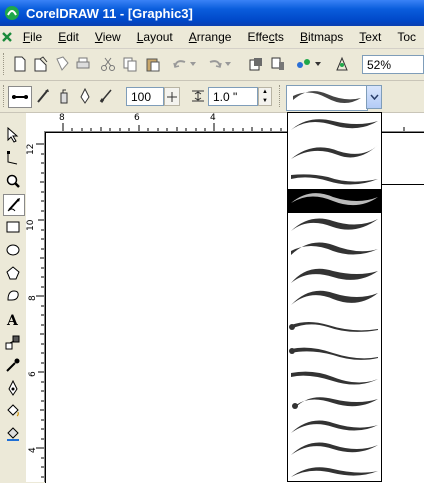  What do you see at coordinates (5, 96) in the screenshot?
I see `property-bar-grip` at bounding box center [5, 96].